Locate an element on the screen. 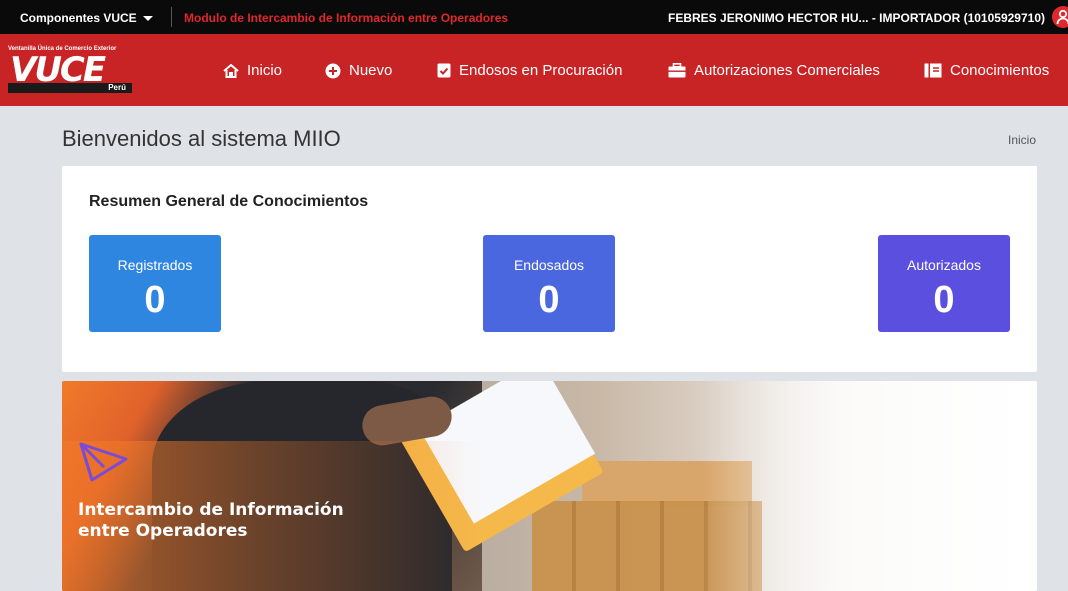 This screenshot has width=1068, height=591. stat-label: Registrados is located at coordinates (155, 265).